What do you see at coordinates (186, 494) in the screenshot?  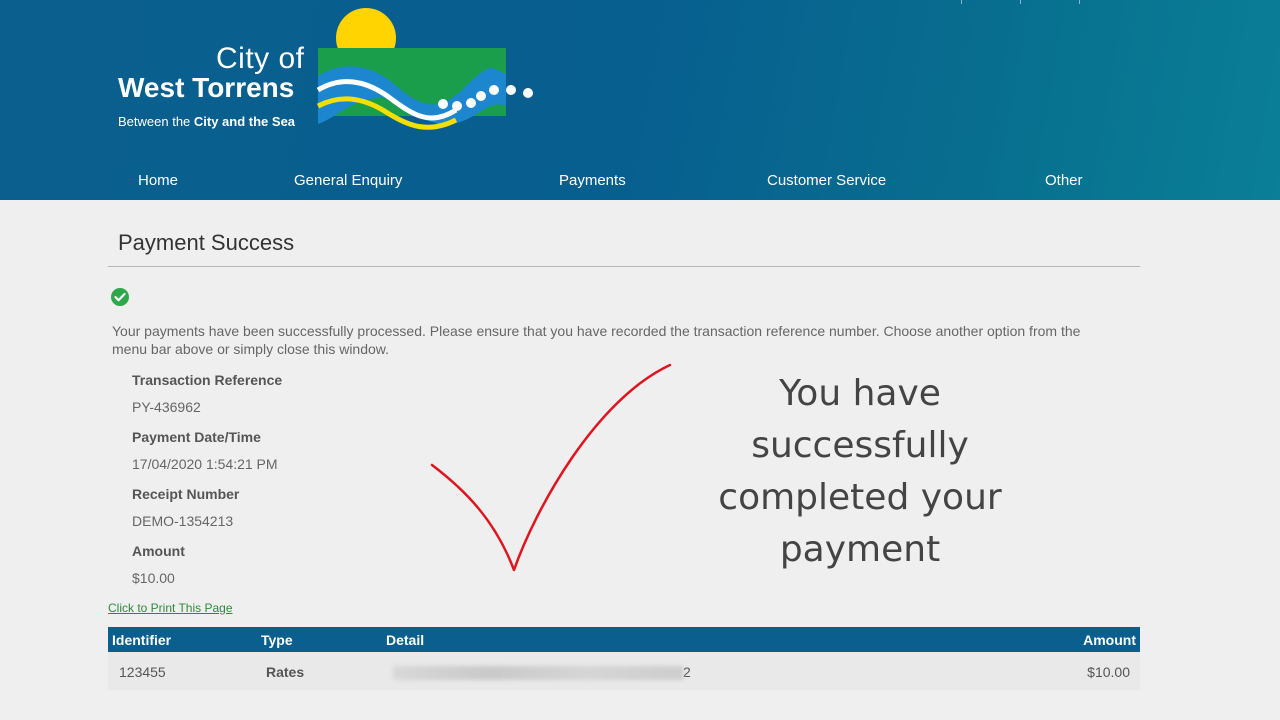 I see `receipt-number-label: Receipt Number` at bounding box center [186, 494].